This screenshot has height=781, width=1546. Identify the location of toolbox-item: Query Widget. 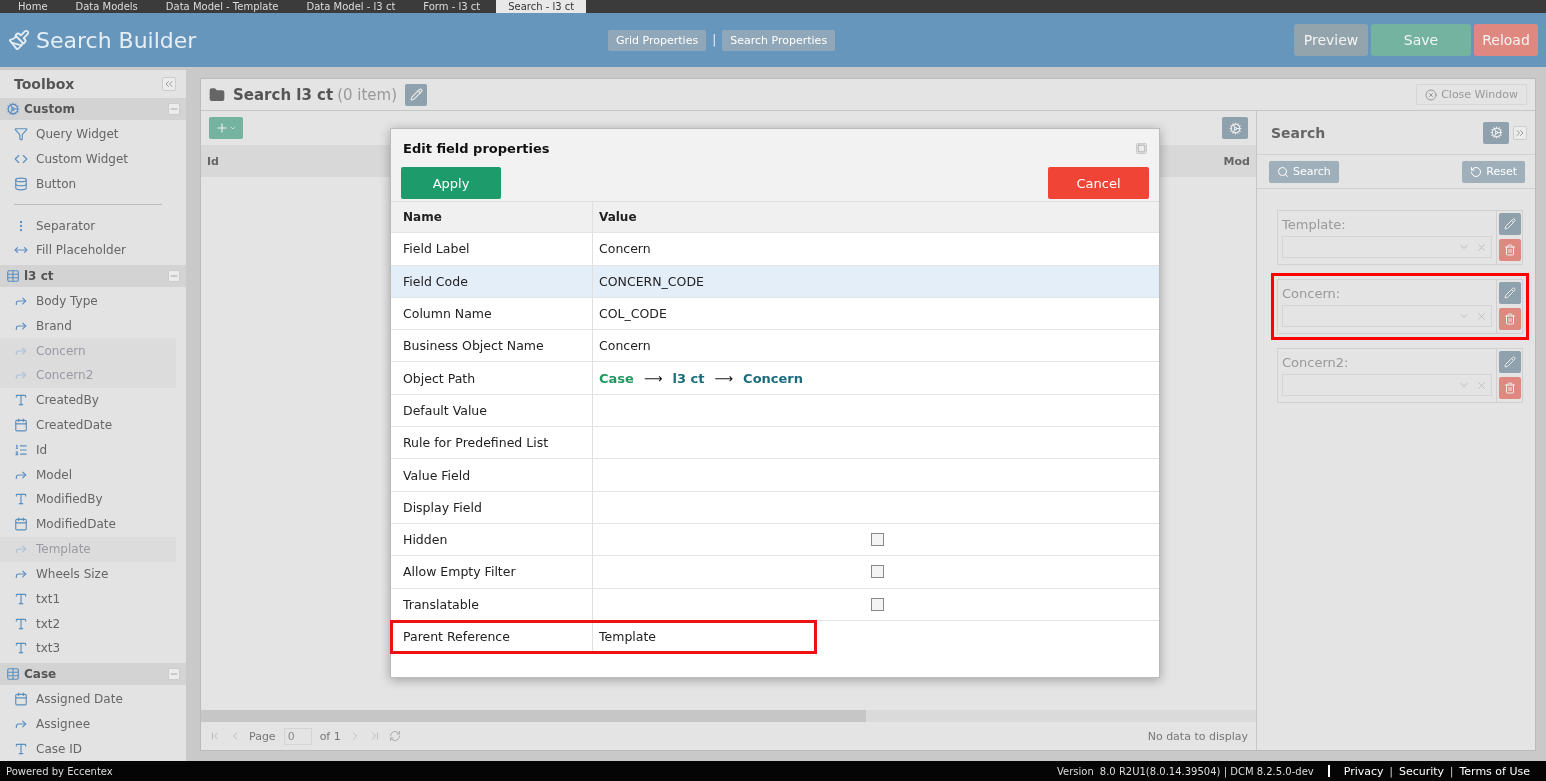
(88, 134).